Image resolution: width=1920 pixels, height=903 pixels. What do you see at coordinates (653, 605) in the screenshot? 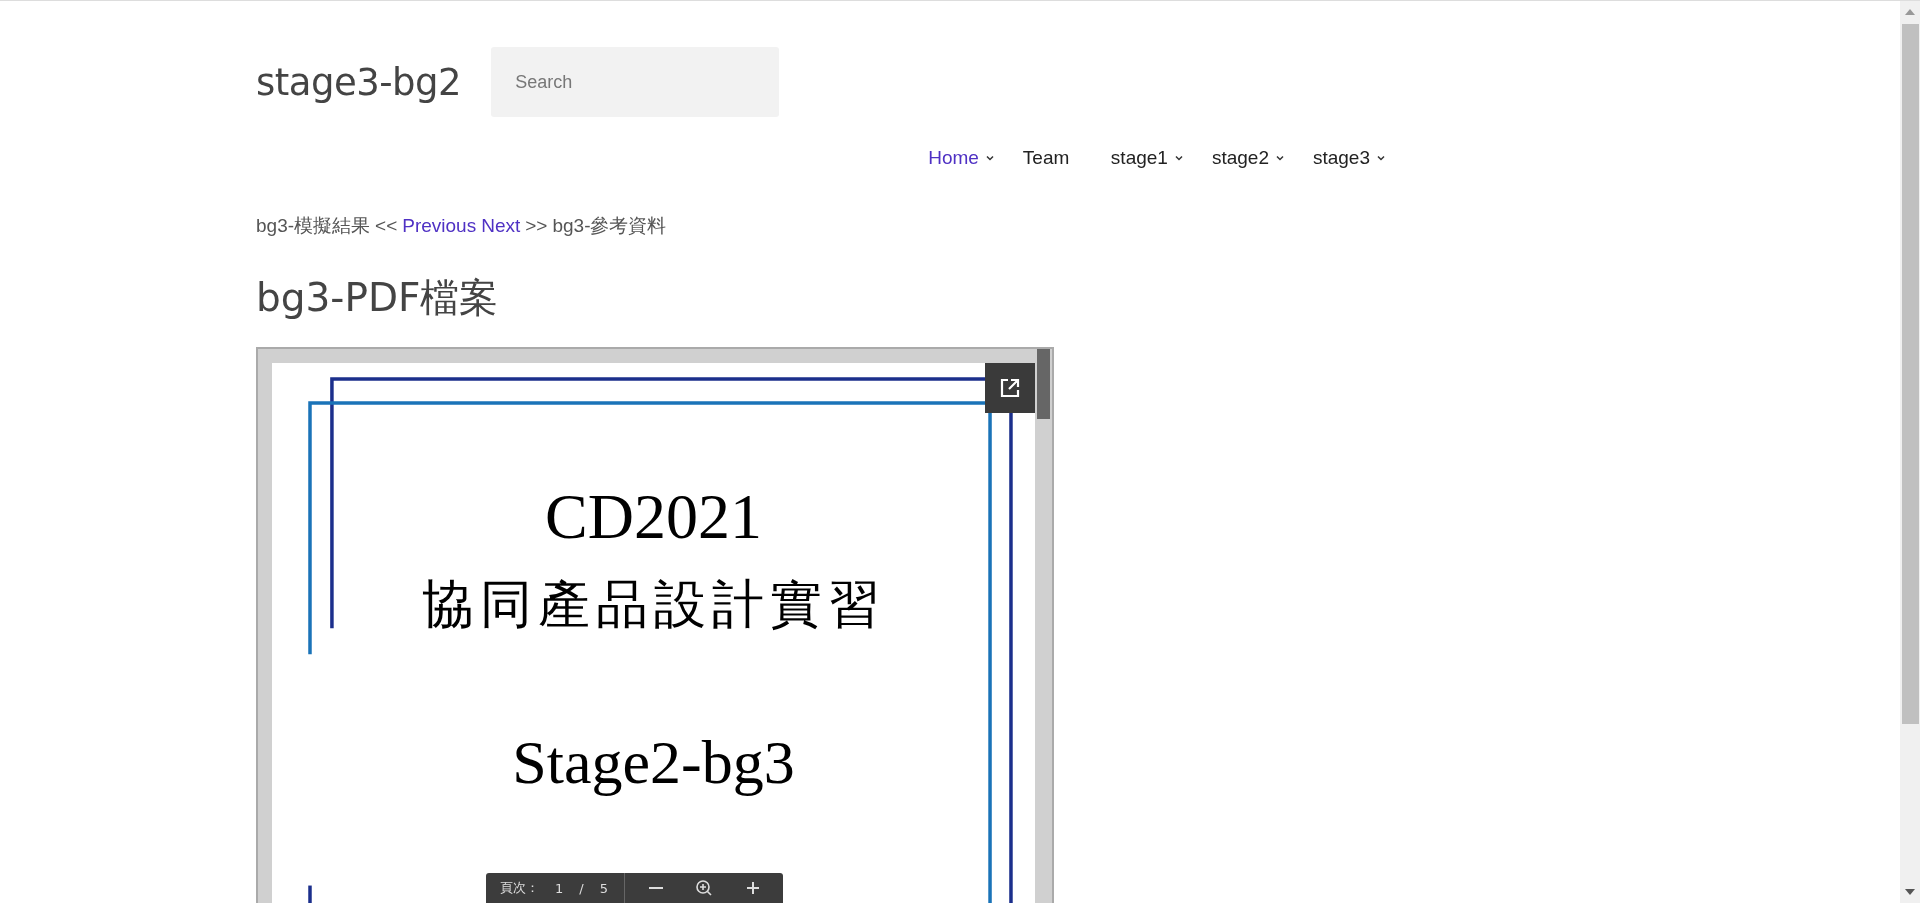
I see `pdf-text: 協同產品設計實習` at bounding box center [653, 605].